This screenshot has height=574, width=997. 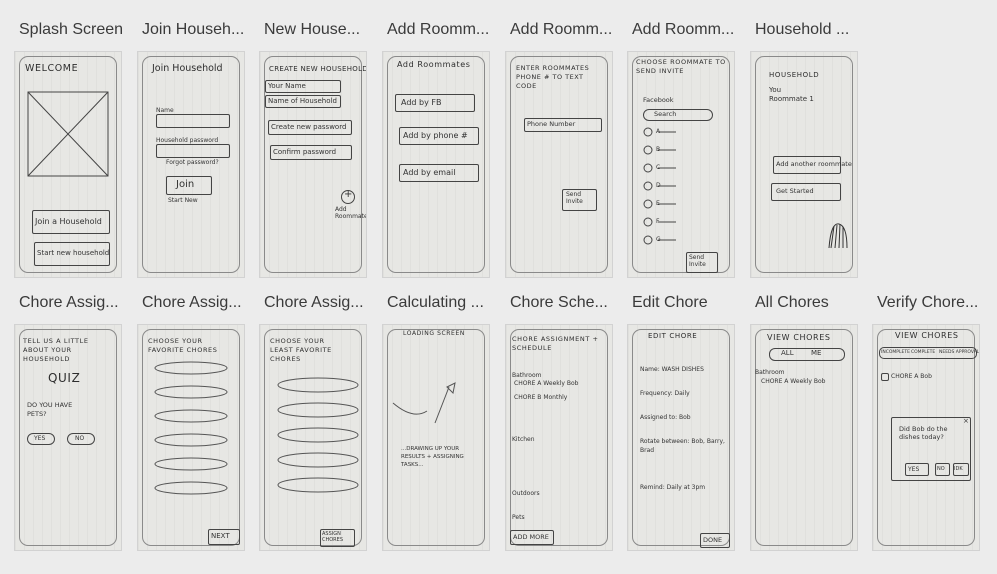 I want to click on sketch-field: Name: WASH DISHES, so click(x=672, y=369).